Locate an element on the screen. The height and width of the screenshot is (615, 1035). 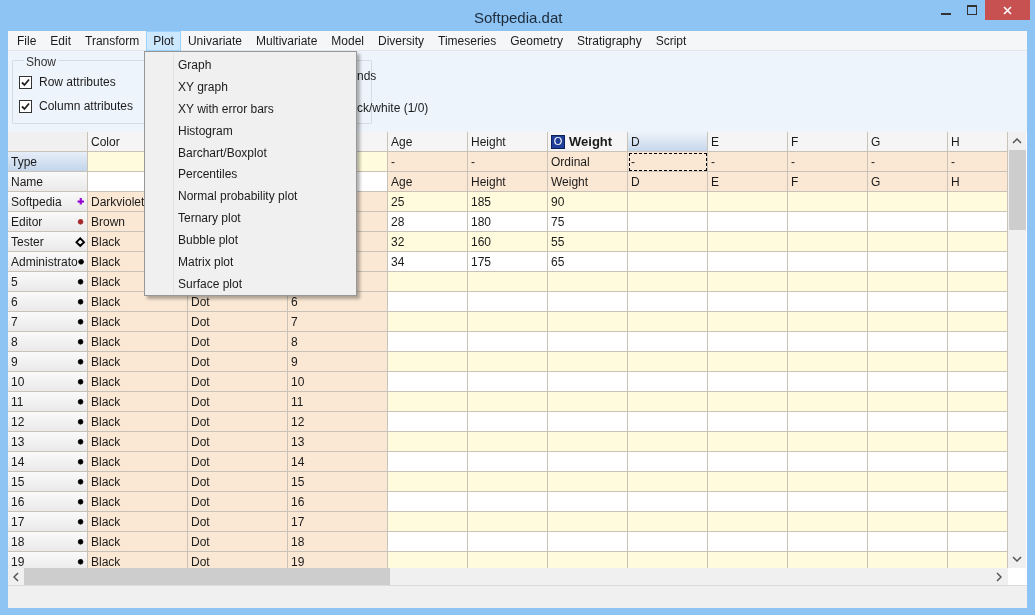
menu-item: Plot is located at coordinates (163, 41).